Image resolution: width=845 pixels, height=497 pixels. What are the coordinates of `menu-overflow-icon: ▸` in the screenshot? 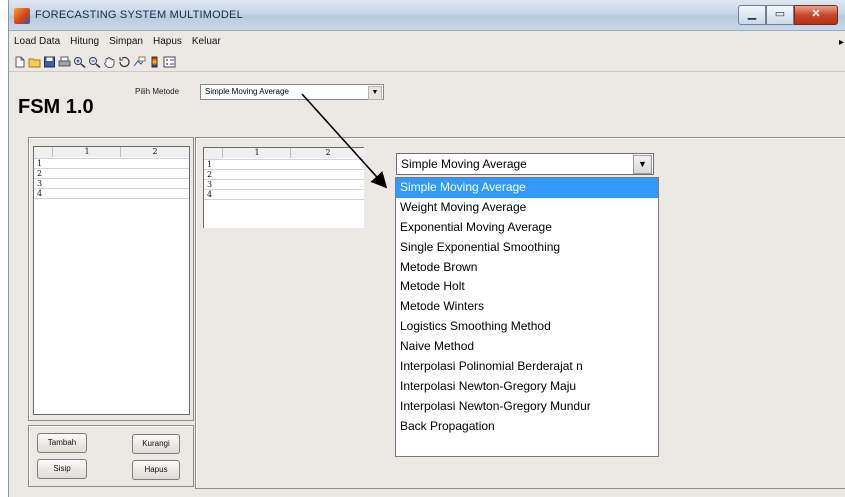 It's located at (841, 42).